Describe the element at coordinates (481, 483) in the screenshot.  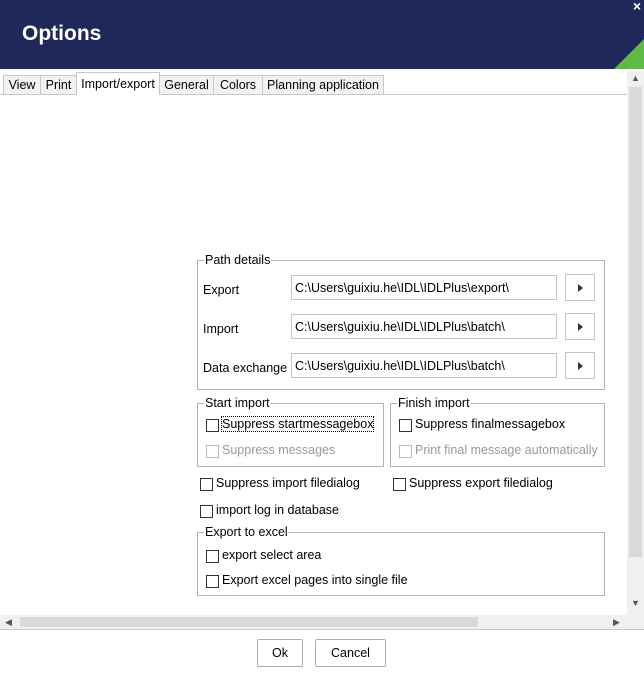
I see `suppress-export-filedialog-label: Suppress export filedialog` at that location.